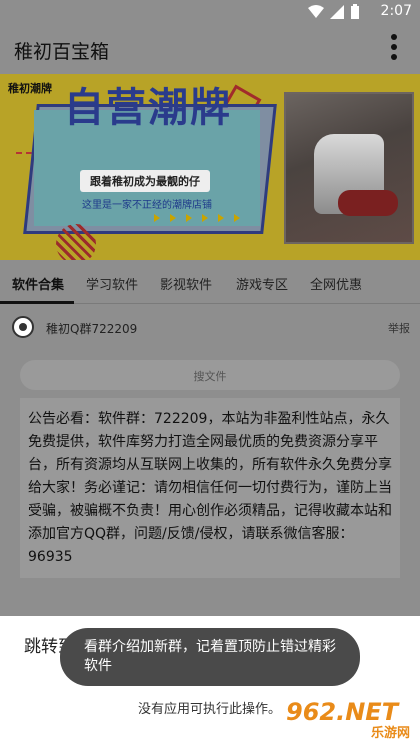 The width and height of the screenshot is (420, 746). What do you see at coordinates (145, 181) in the screenshot?
I see `banner-tagline: 跟着稚初成为最靓的仔` at bounding box center [145, 181].